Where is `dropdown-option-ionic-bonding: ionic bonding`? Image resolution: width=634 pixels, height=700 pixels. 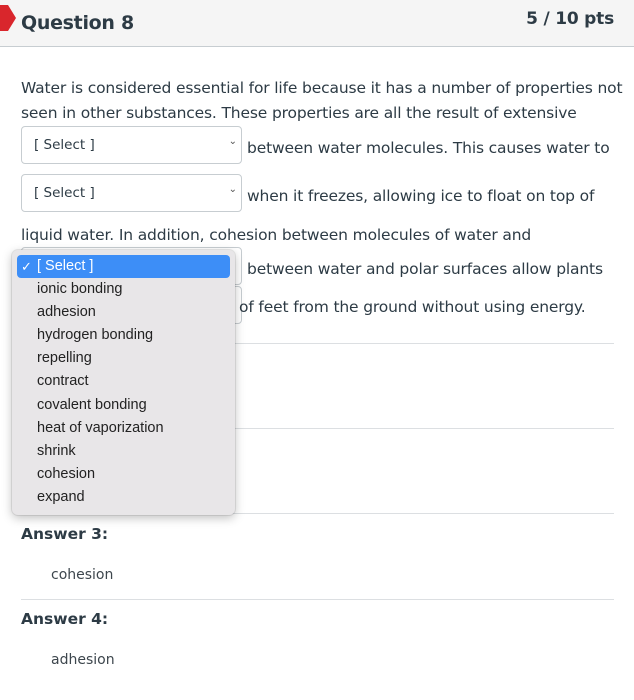
dropdown-option-ionic-bonding: ionic bonding is located at coordinates (123, 289).